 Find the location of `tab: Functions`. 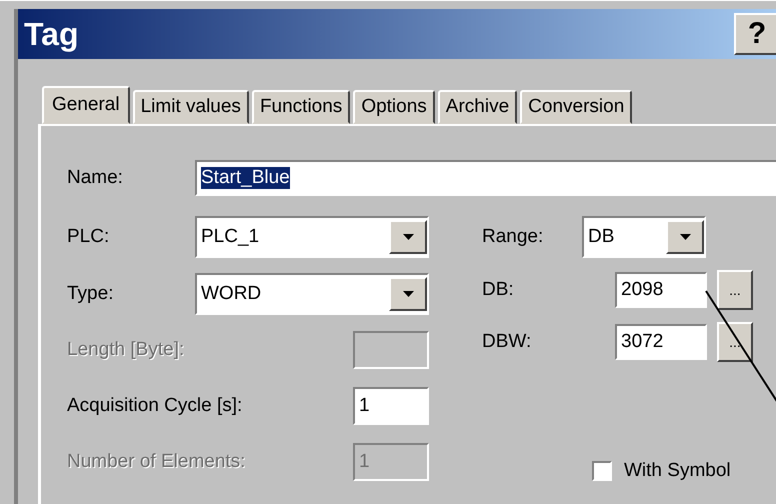

tab: Functions is located at coordinates (301, 107).